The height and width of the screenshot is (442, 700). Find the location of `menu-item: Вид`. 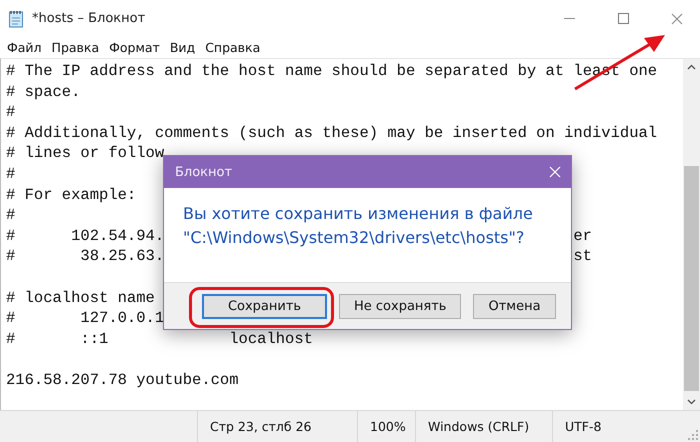

menu-item: Вид is located at coordinates (182, 47).